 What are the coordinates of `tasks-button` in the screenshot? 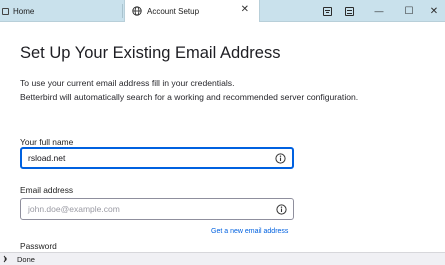 It's located at (349, 11).